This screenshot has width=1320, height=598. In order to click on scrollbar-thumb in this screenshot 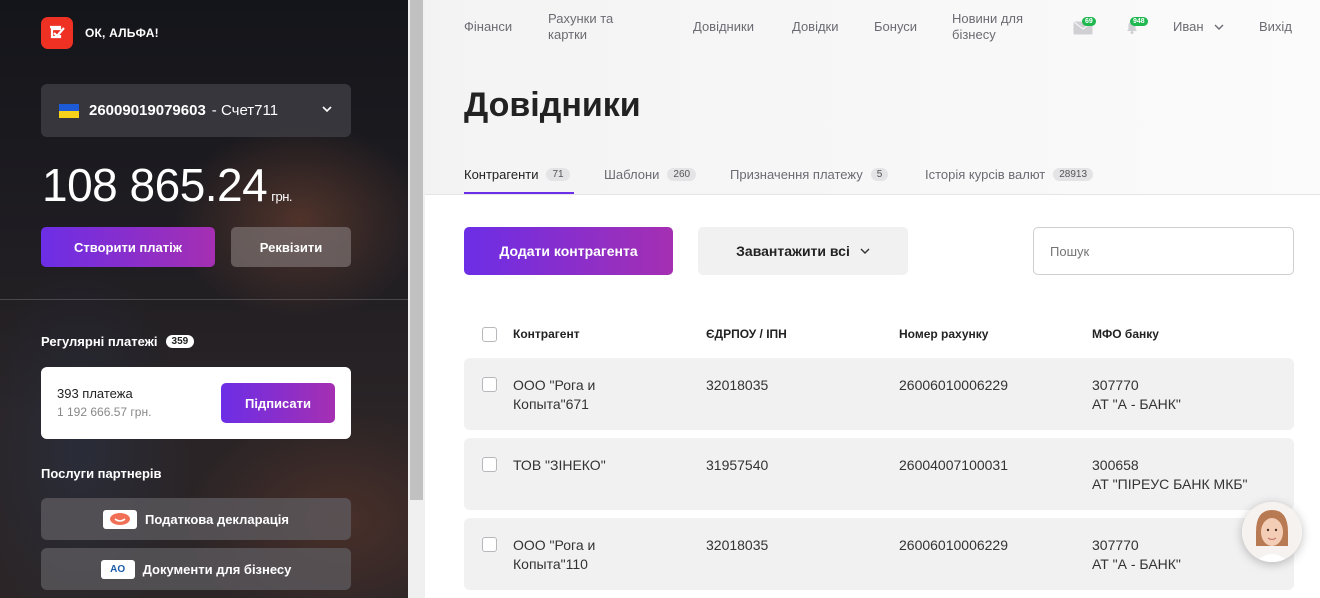, I will do `click(416, 250)`.